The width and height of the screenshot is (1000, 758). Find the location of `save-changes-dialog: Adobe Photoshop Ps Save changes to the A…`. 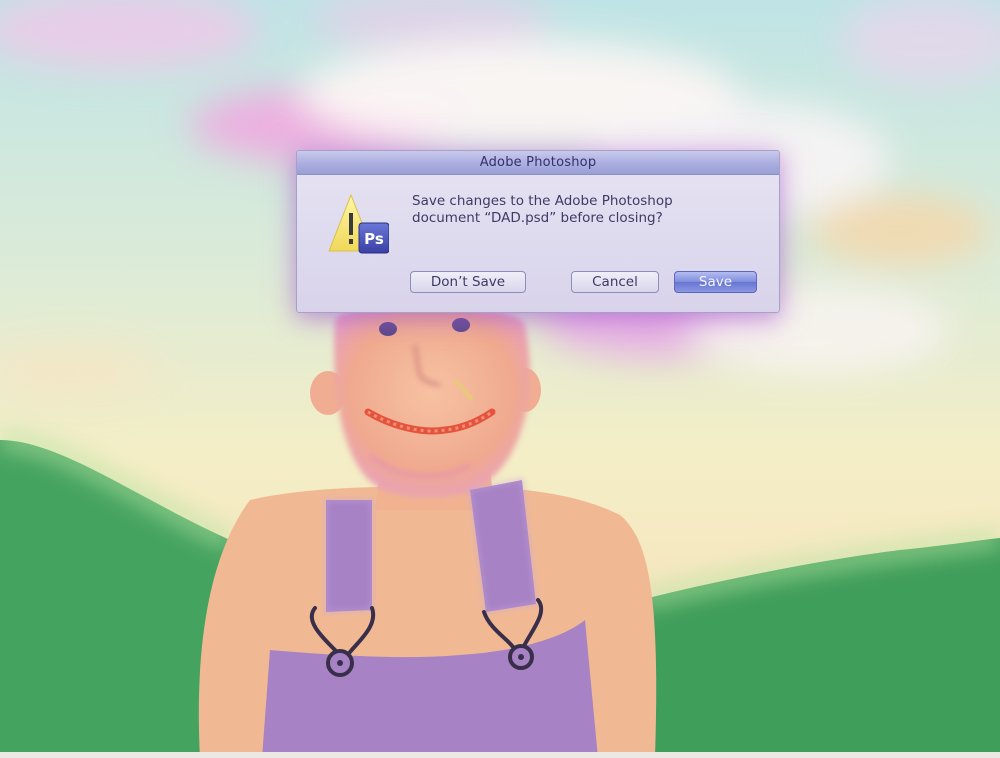

save-changes-dialog: Adobe Photoshop Ps Save changes to the A… is located at coordinates (538, 231).